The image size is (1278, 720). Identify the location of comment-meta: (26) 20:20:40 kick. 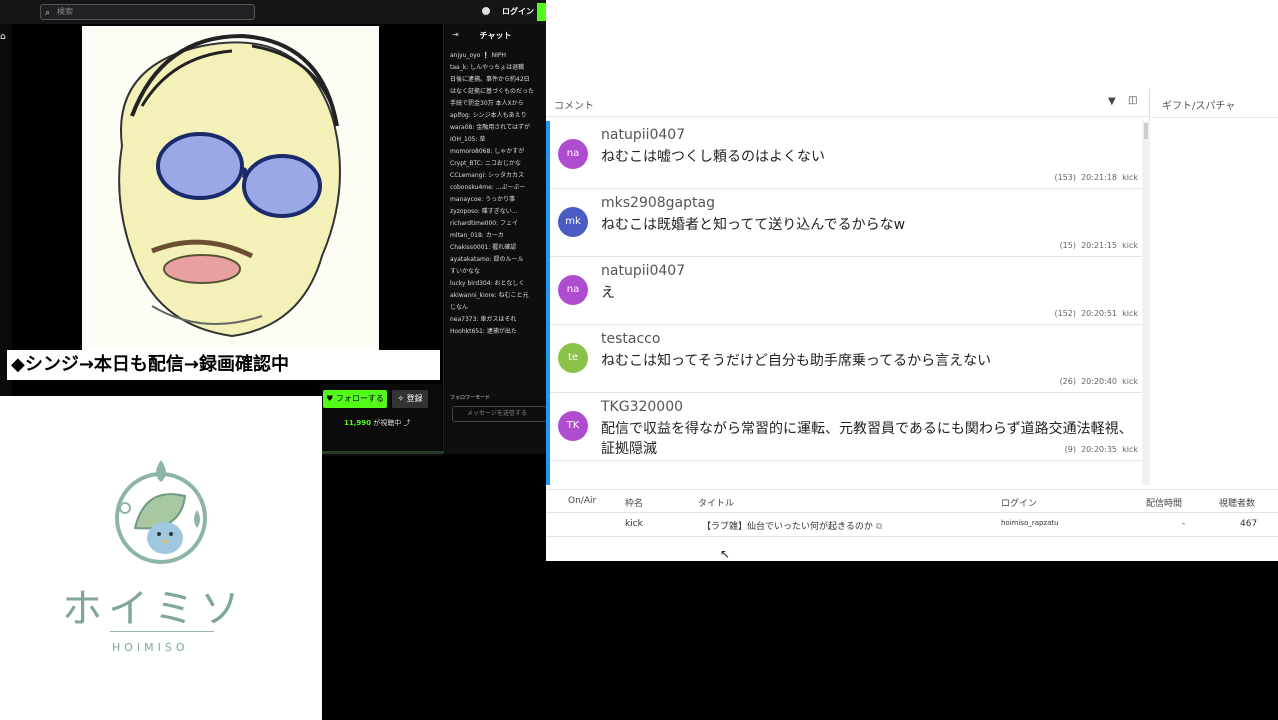
(1099, 381).